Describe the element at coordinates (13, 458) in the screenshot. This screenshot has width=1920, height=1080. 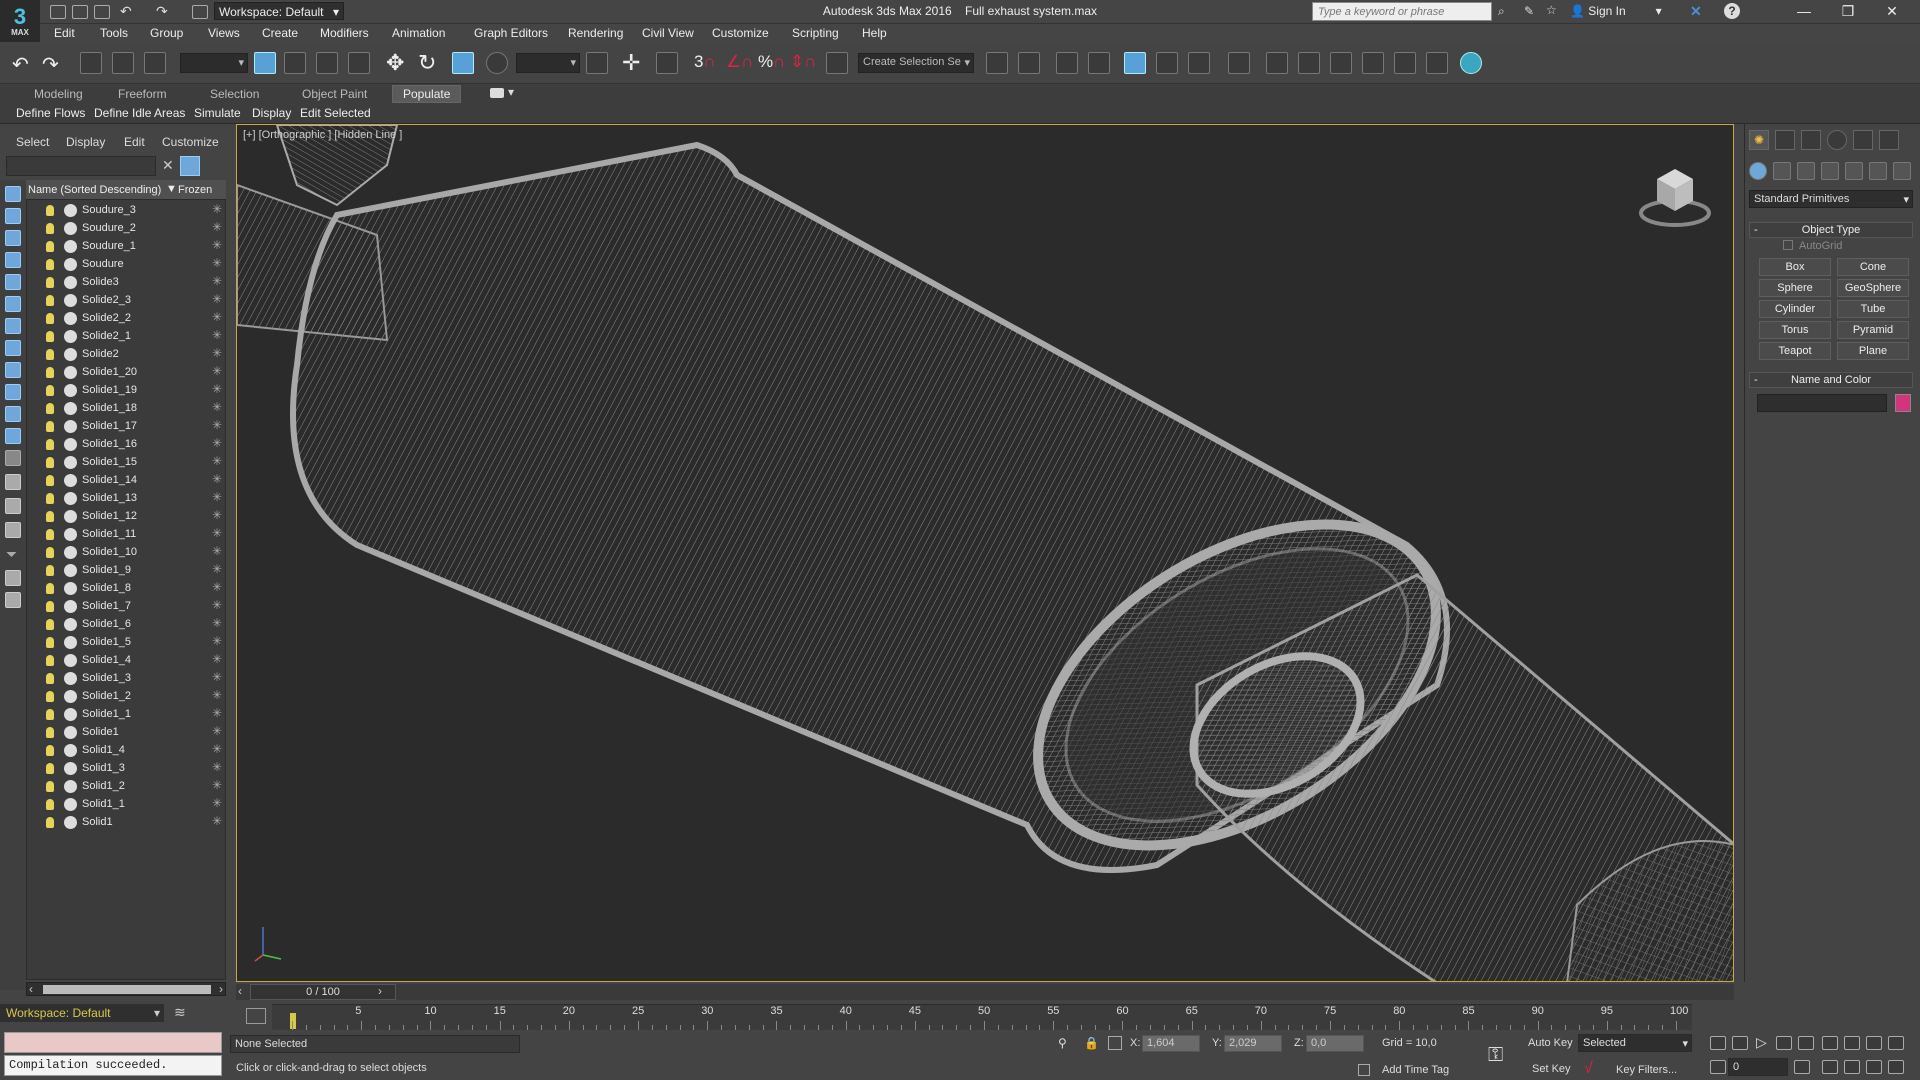
I see `display-all-icon` at that location.